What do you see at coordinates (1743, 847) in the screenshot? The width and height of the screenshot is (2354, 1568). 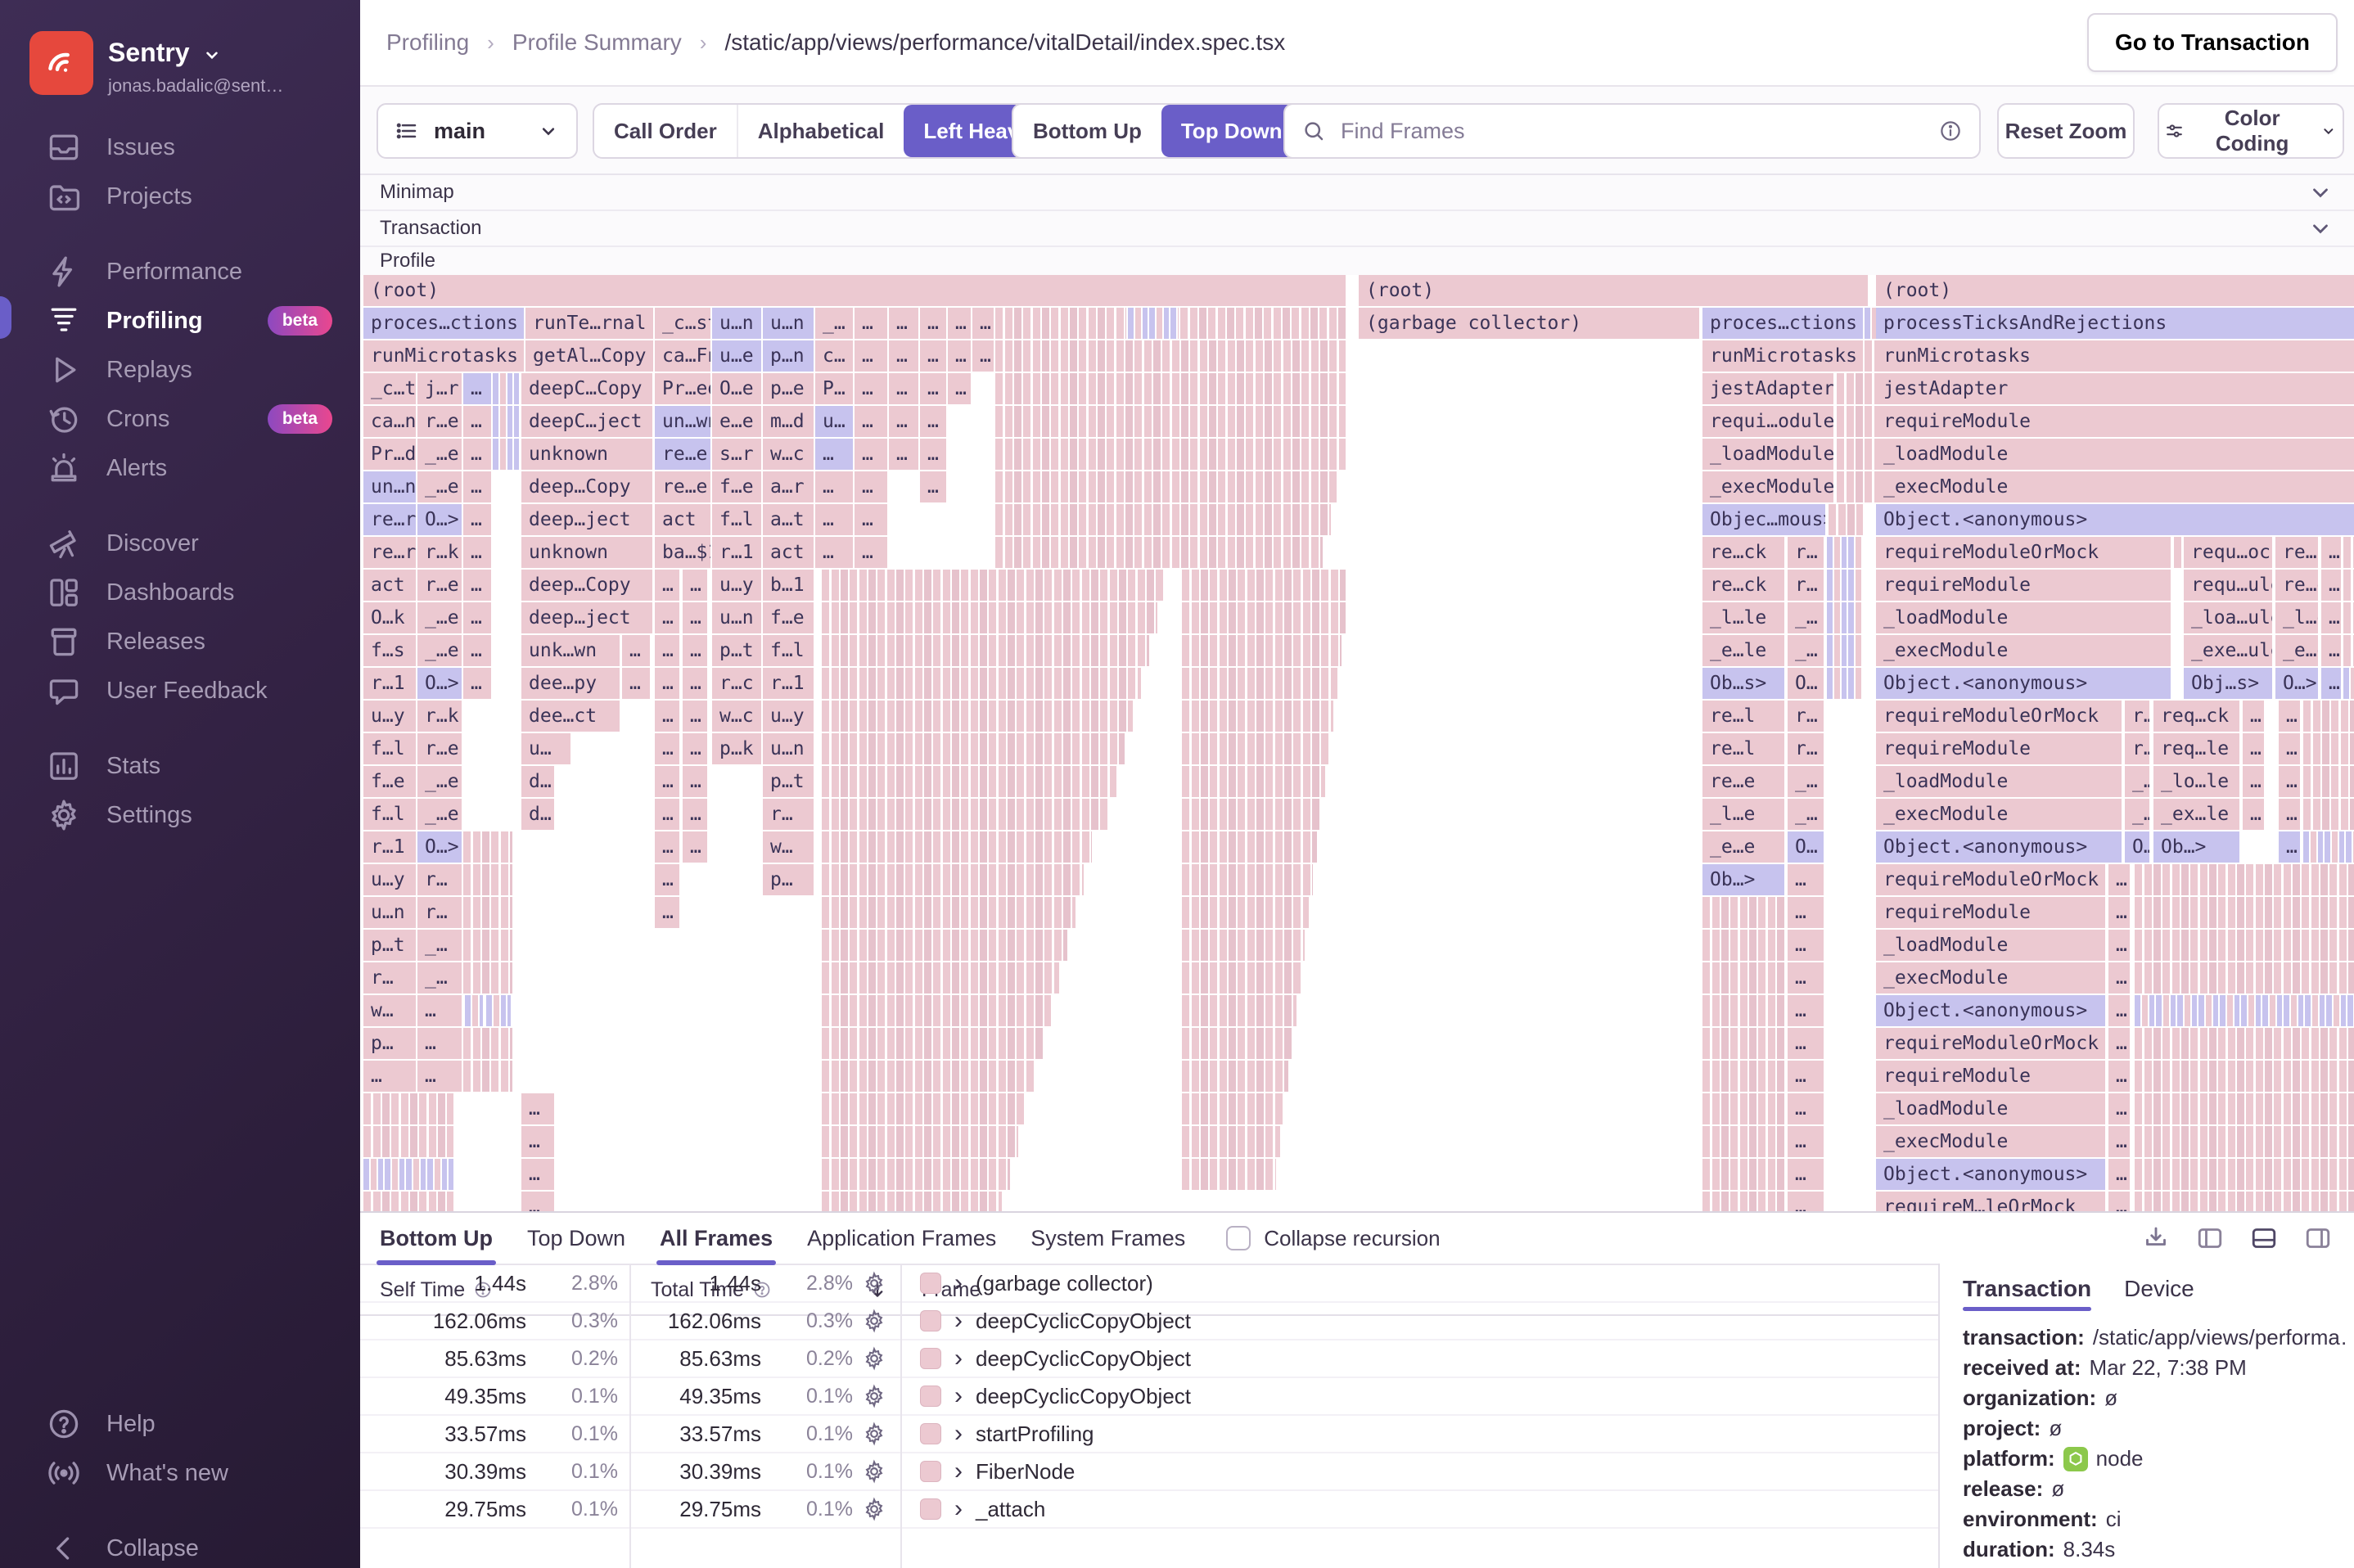 I see `flame-frame: _e…e` at bounding box center [1743, 847].